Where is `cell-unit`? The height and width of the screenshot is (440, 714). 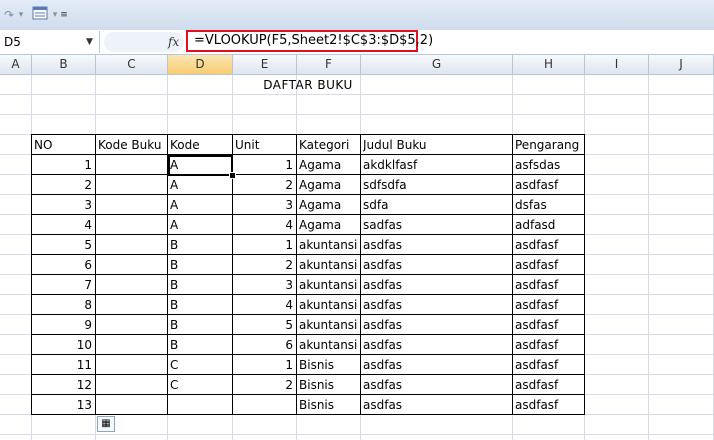
cell-unit is located at coordinates (264, 405).